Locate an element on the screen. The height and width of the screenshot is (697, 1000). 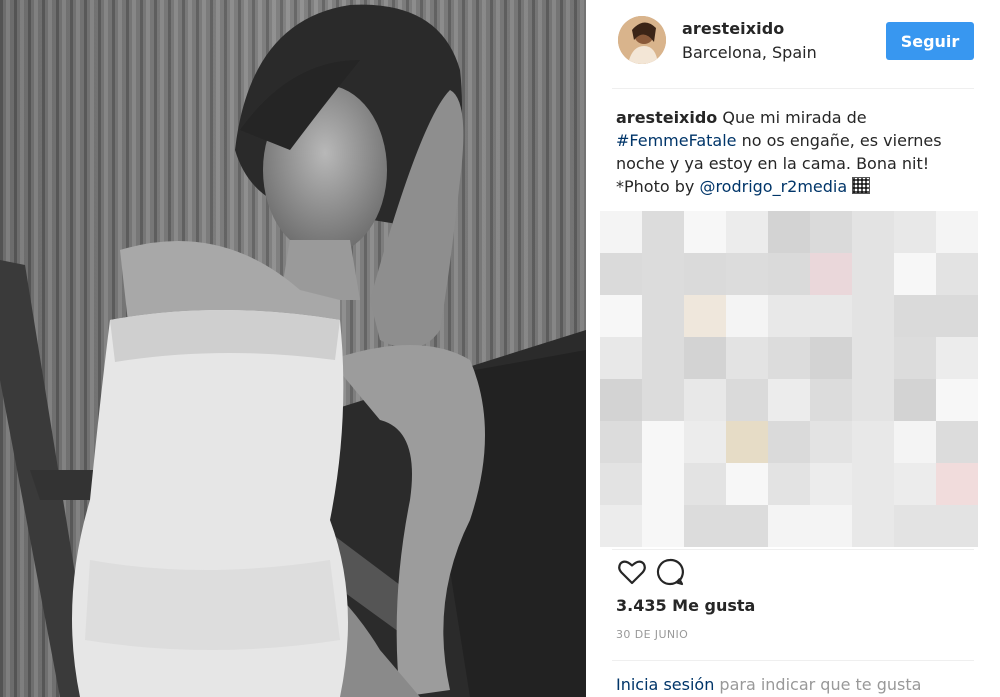
login-link: Inicia sesión is located at coordinates (665, 684).